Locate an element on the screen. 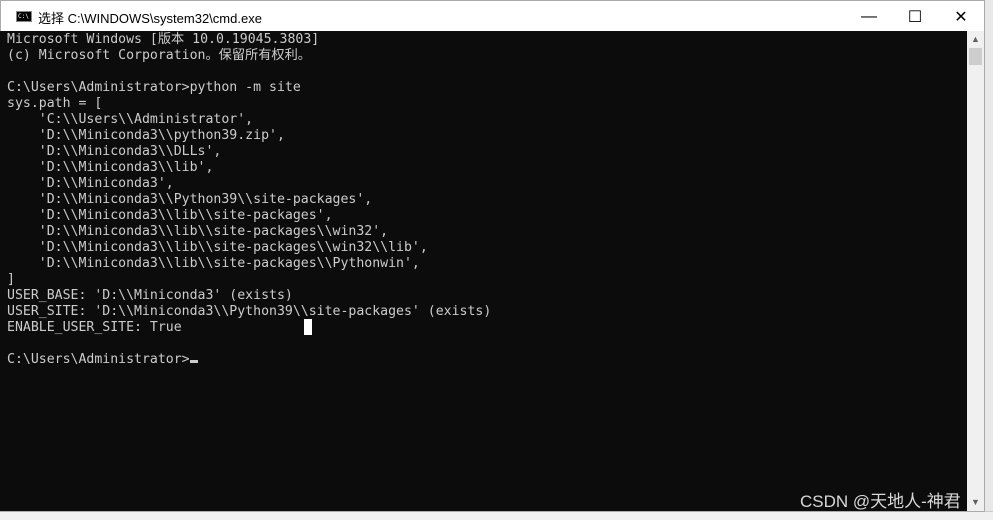 The image size is (993, 520). text-cursor is located at coordinates (193, 361).